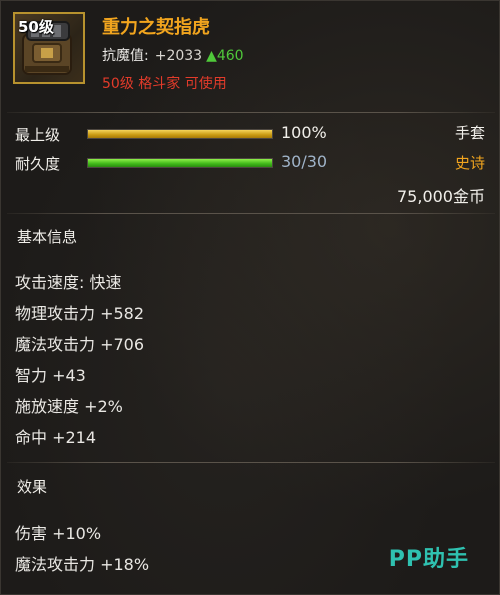  Describe the element at coordinates (32, 487) in the screenshot. I see `effects-title: 效果` at that location.